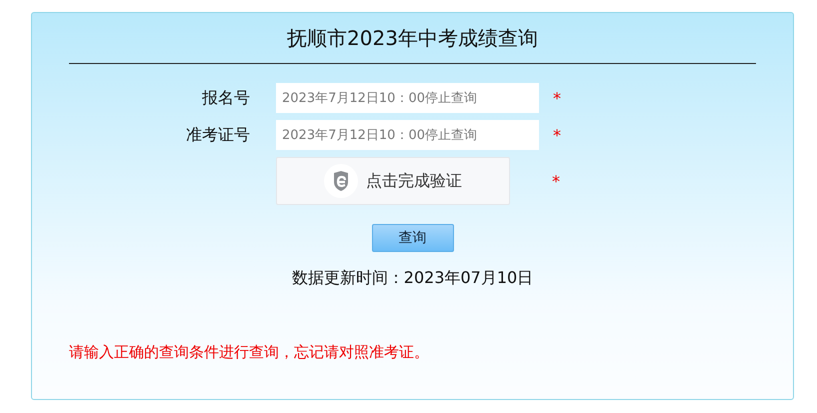 Image resolution: width=817 pixels, height=413 pixels. What do you see at coordinates (218, 135) in the screenshot?
I see `field-label: 准考证号` at bounding box center [218, 135].